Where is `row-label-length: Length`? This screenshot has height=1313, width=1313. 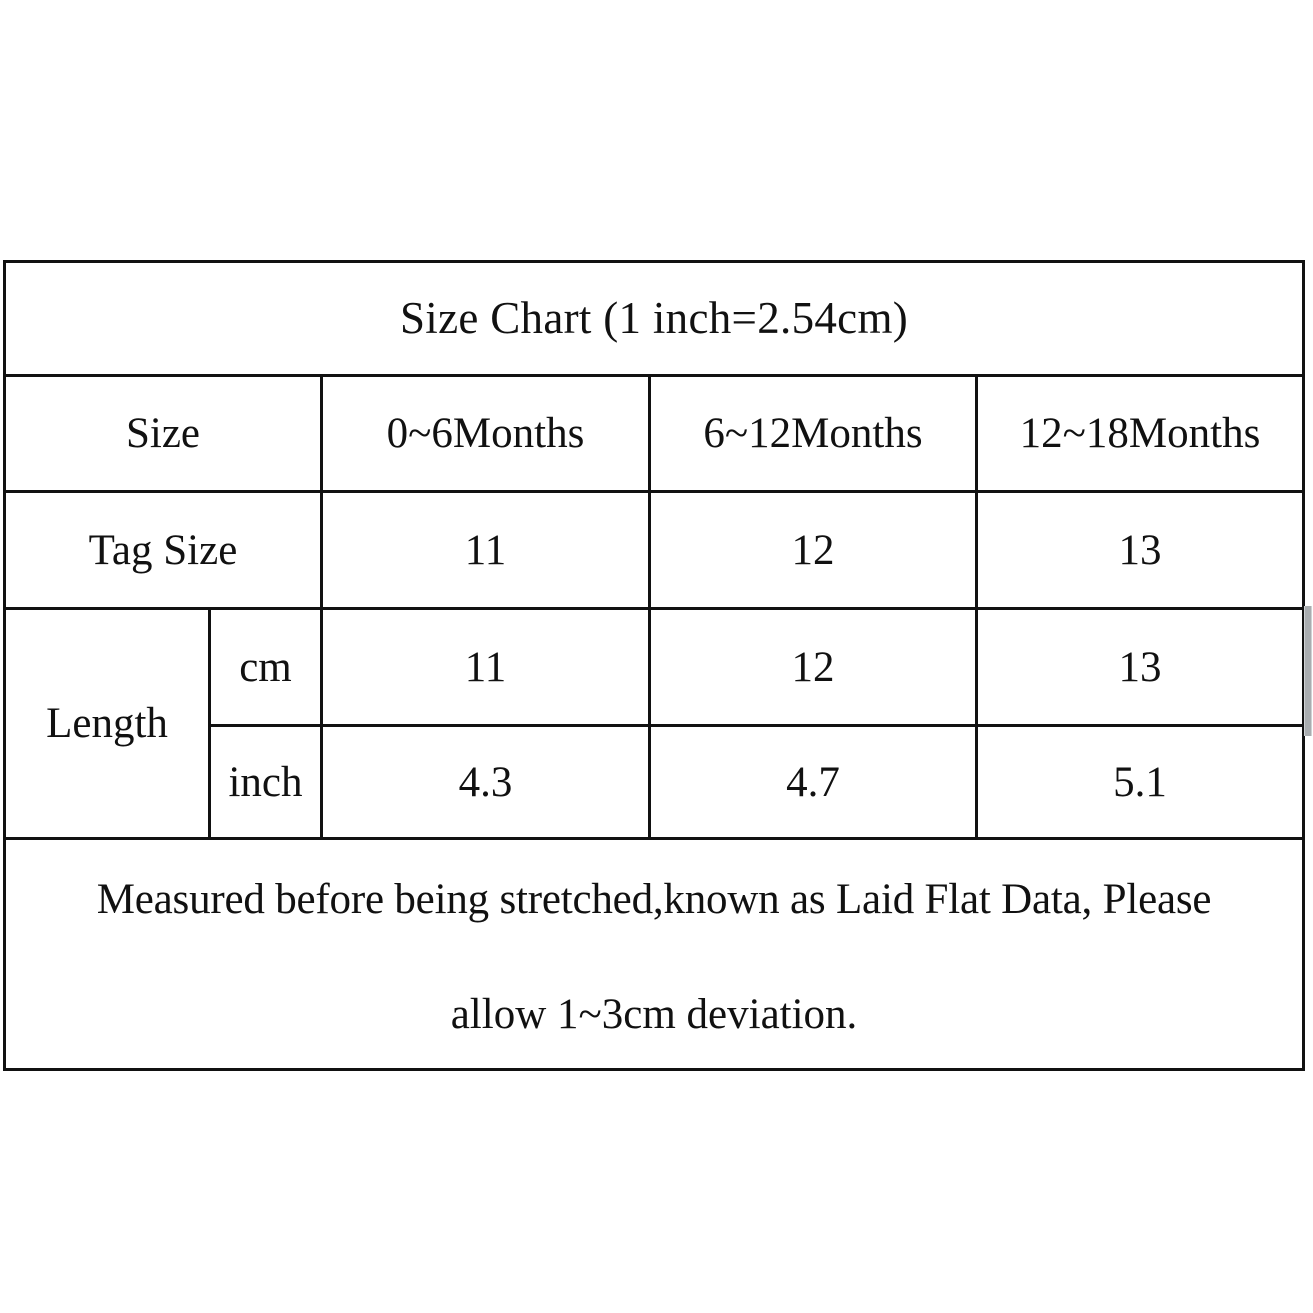
row-label-length: Length is located at coordinates (107, 723).